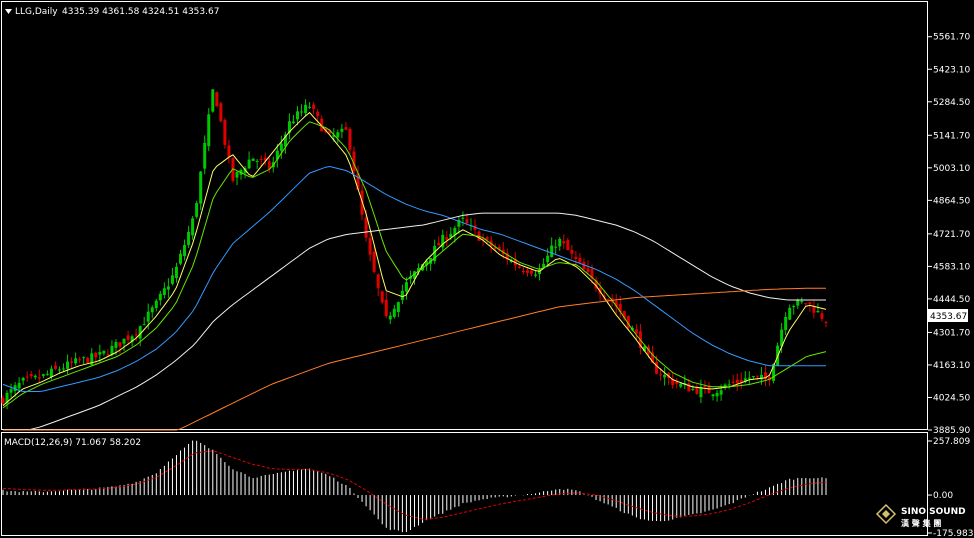 The image size is (974, 538). What do you see at coordinates (951, 38) in the screenshot?
I see `price-tick-label: 5561.70` at bounding box center [951, 38].